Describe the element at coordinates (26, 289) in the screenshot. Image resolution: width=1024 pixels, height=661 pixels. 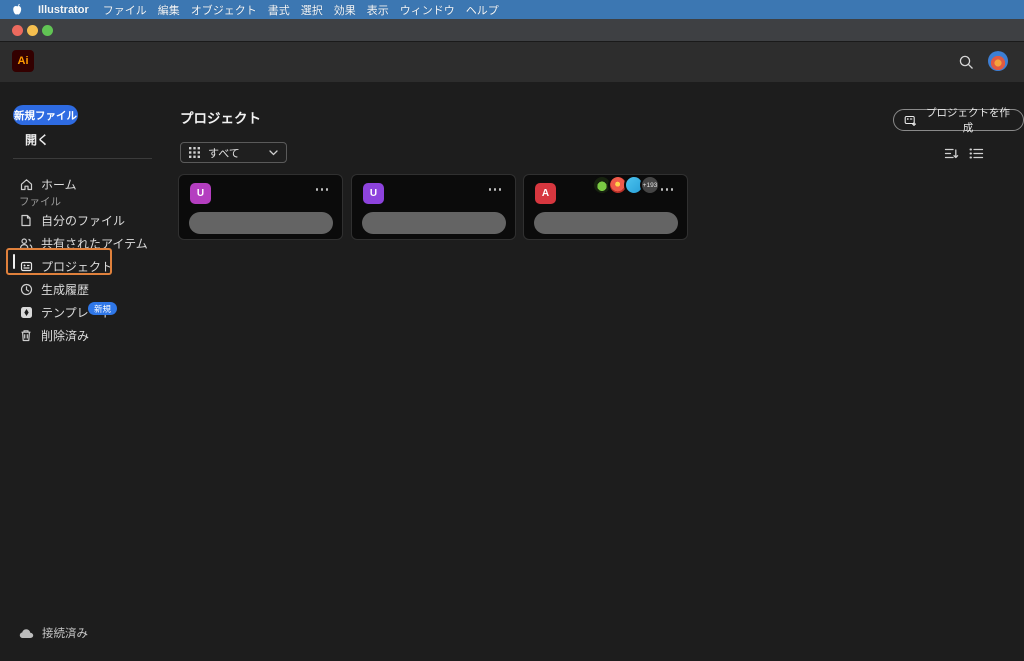
I see `history-clock-icon` at that location.